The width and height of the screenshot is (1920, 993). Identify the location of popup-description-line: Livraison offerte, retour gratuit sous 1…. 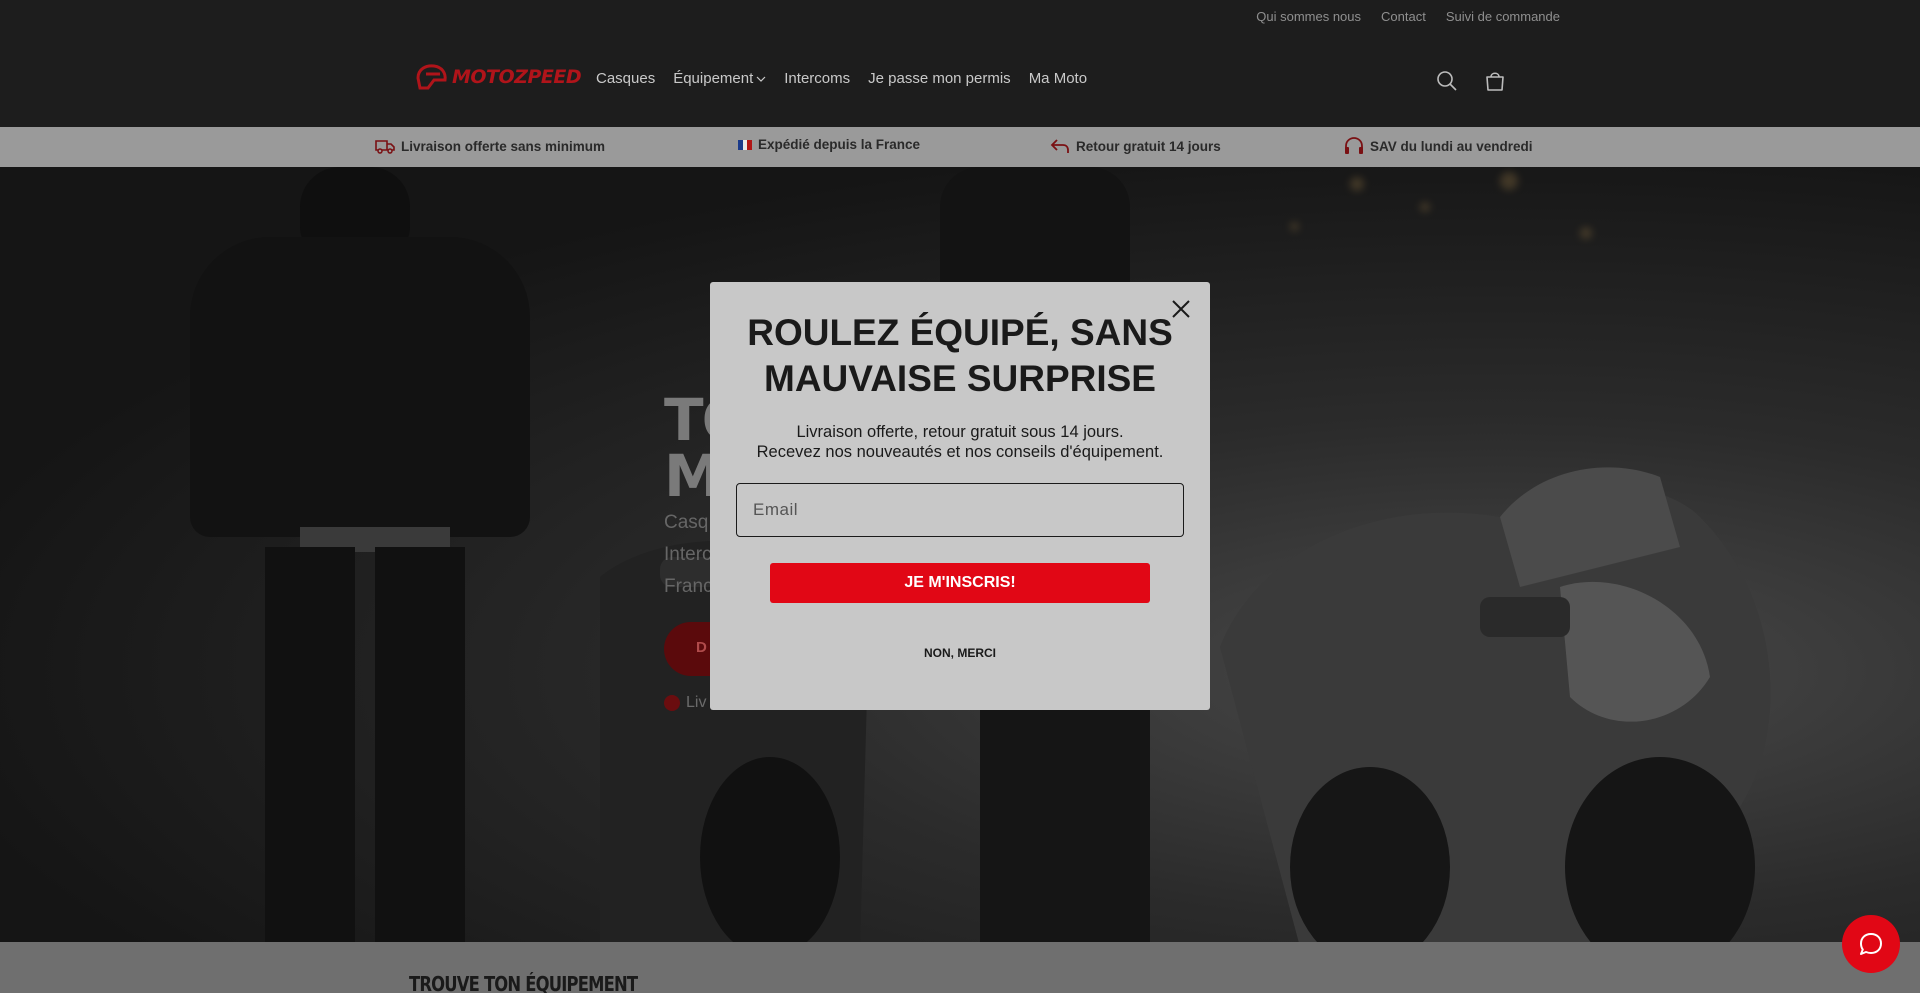
(960, 432).